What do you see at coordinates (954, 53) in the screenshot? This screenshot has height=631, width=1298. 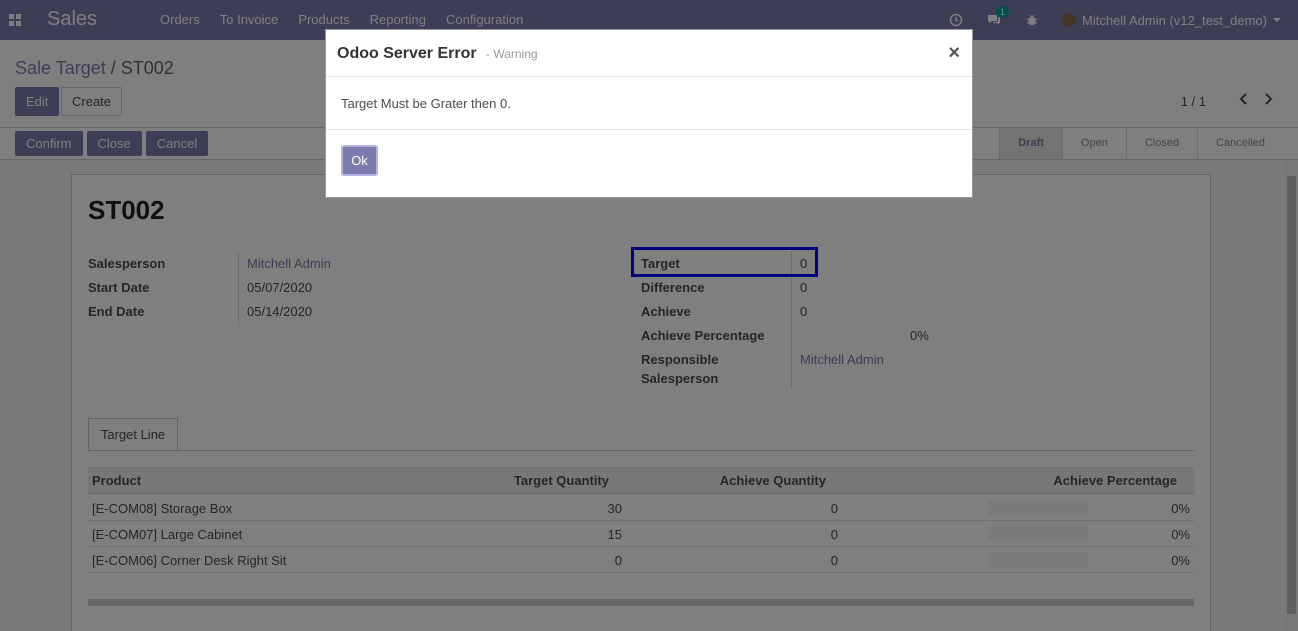 I see `close-icon: ×` at bounding box center [954, 53].